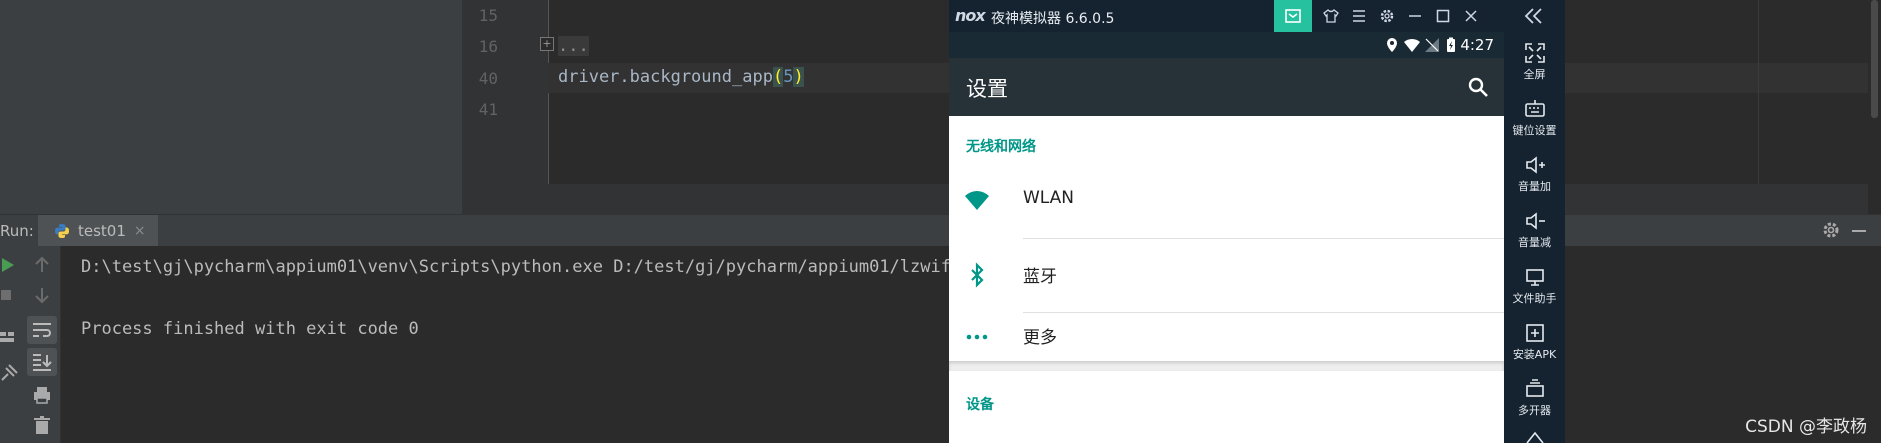  Describe the element at coordinates (940, 230) in the screenshot. I see `run-tool-header: Run: test01 ×` at that location.